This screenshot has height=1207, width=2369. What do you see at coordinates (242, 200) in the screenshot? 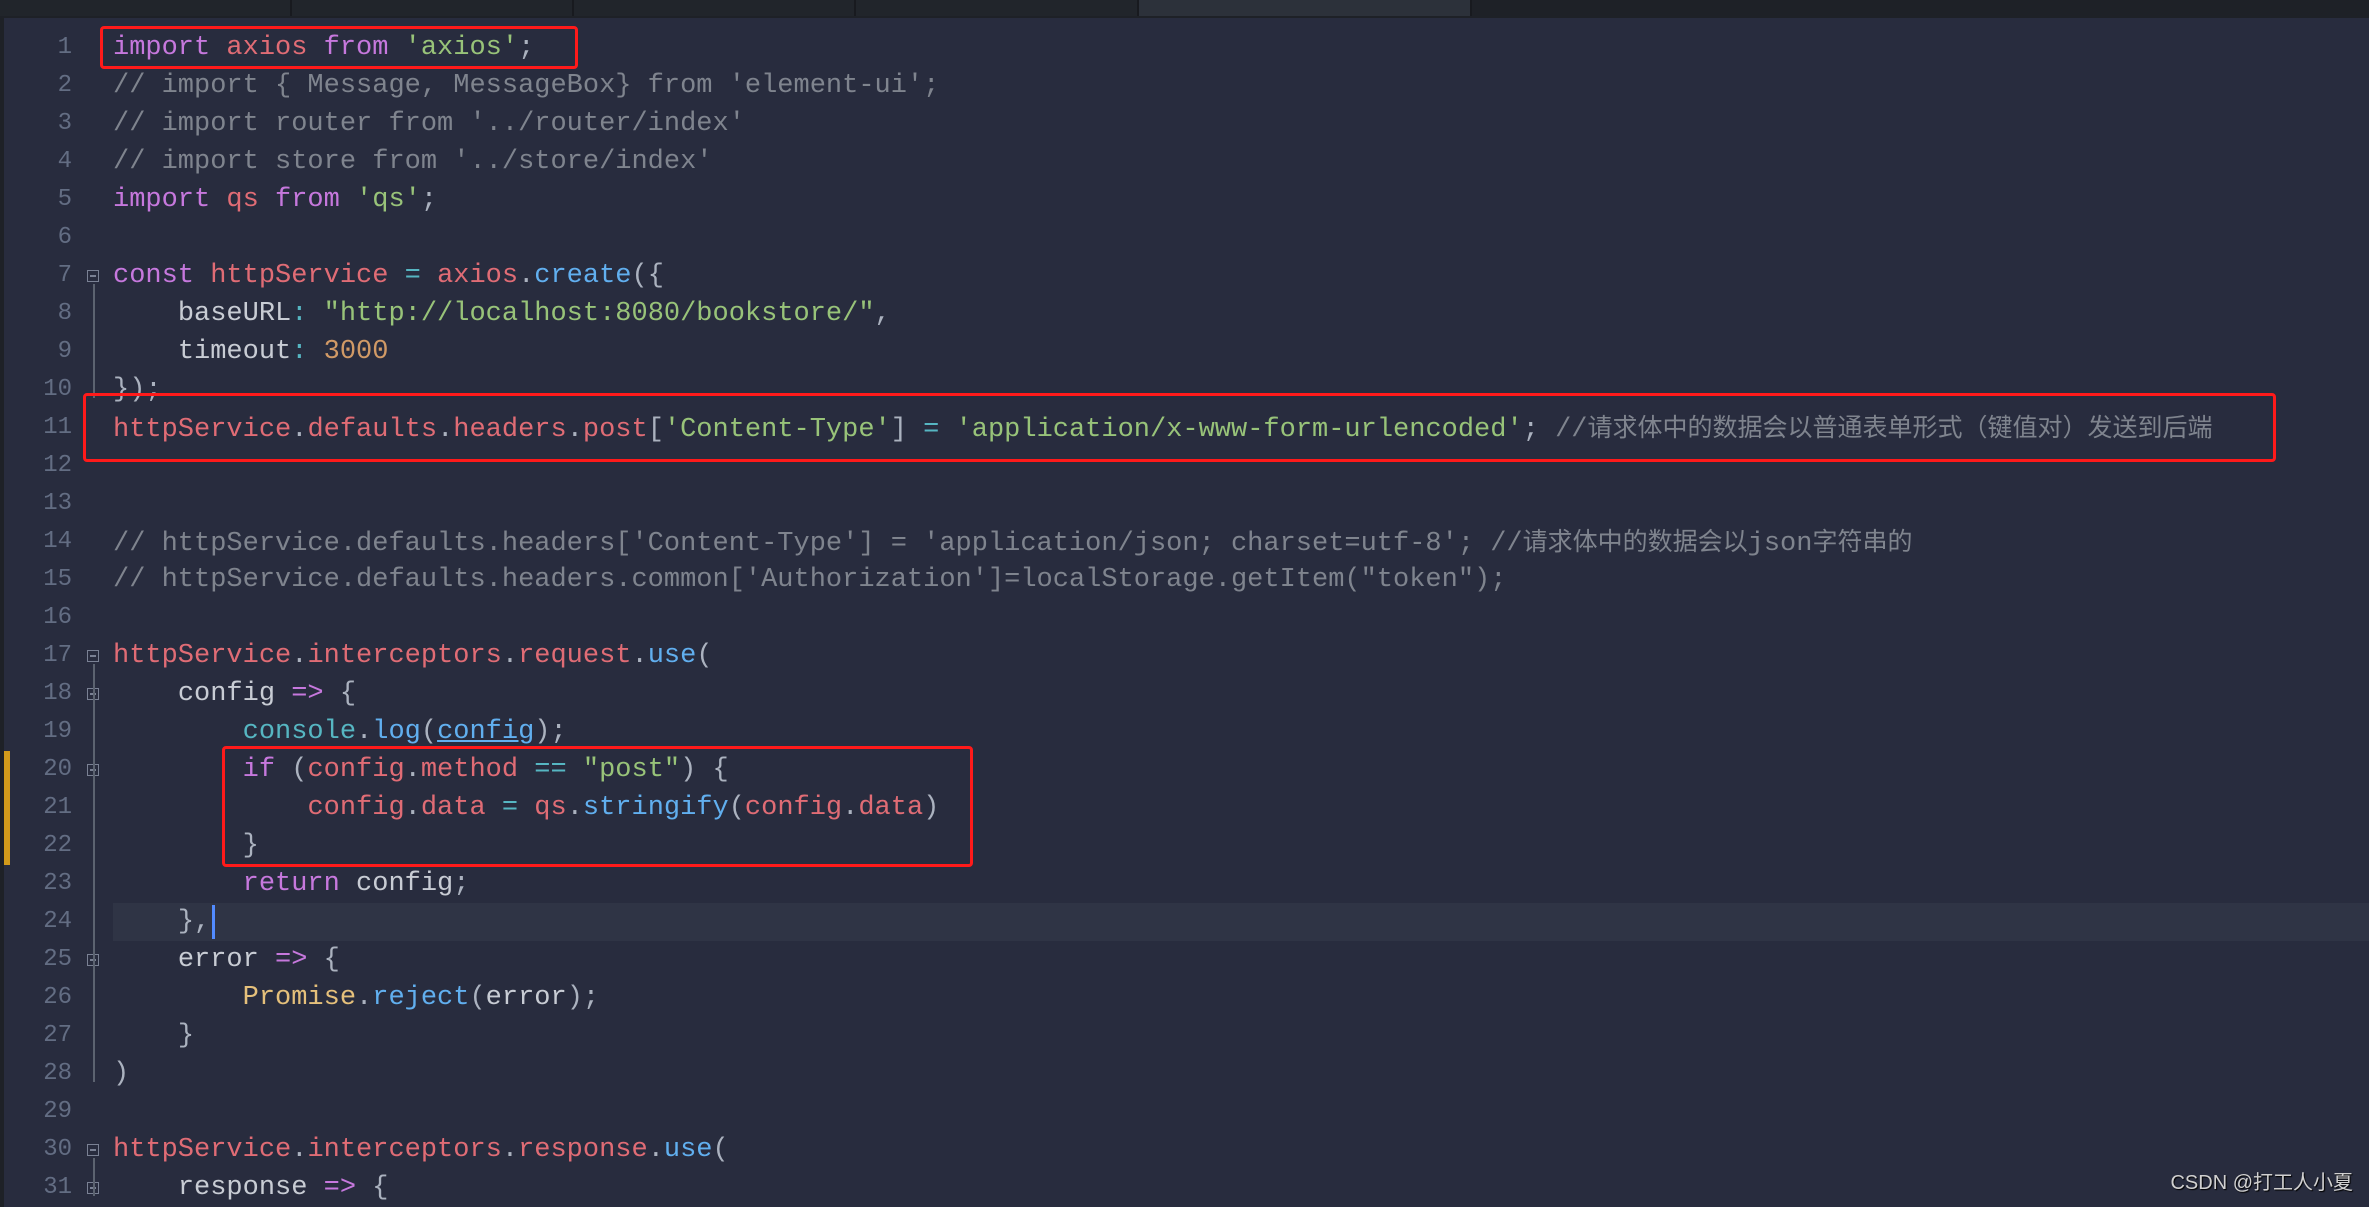
I see `code-token: qs` at bounding box center [242, 200].